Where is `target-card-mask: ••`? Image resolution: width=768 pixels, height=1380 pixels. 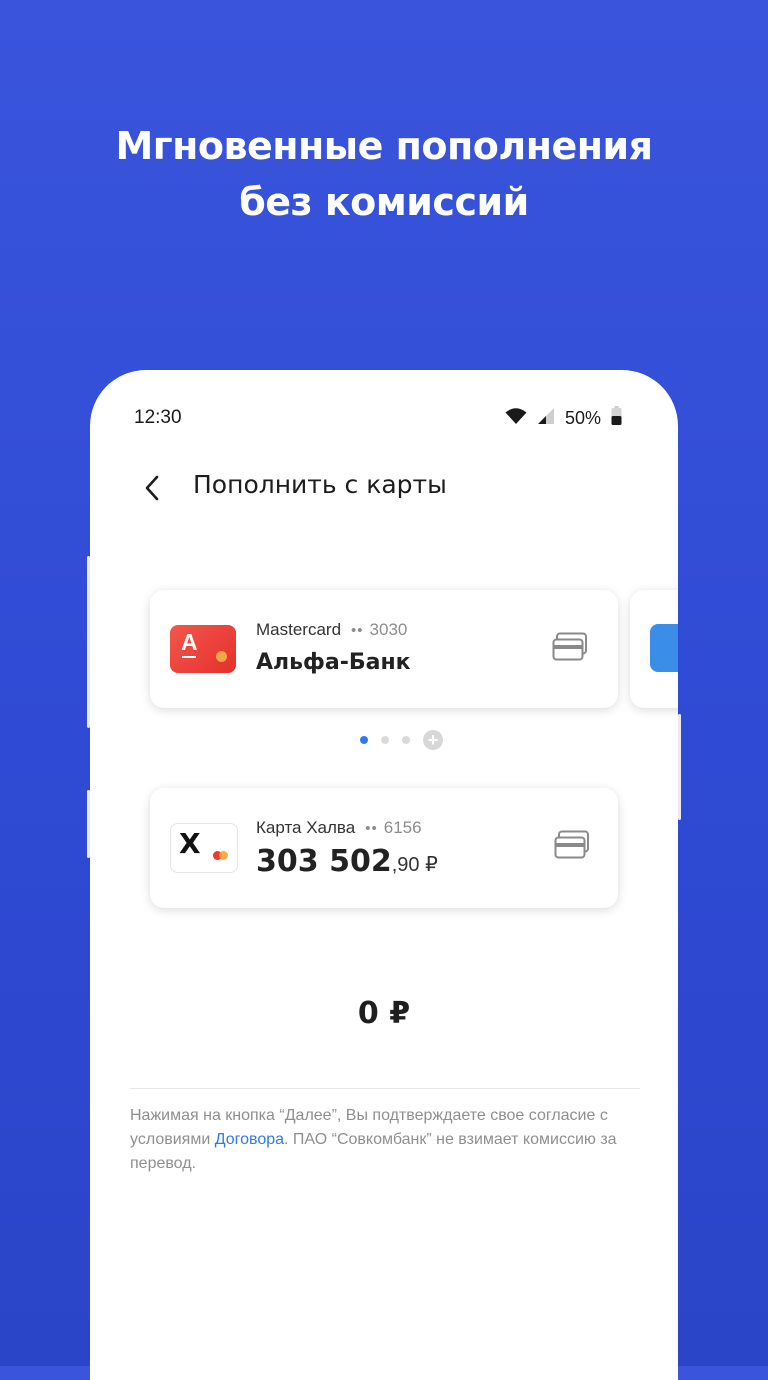 target-card-mask: •• is located at coordinates (371, 828).